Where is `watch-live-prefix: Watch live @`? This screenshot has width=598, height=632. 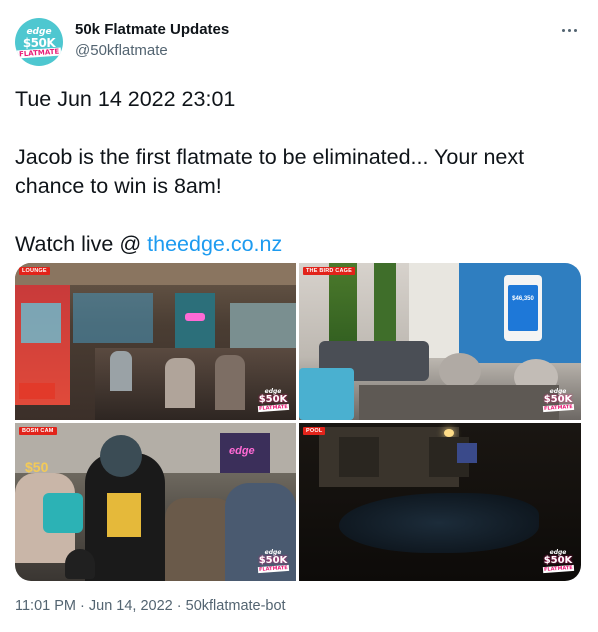 watch-live-prefix: Watch live @ is located at coordinates (81, 244).